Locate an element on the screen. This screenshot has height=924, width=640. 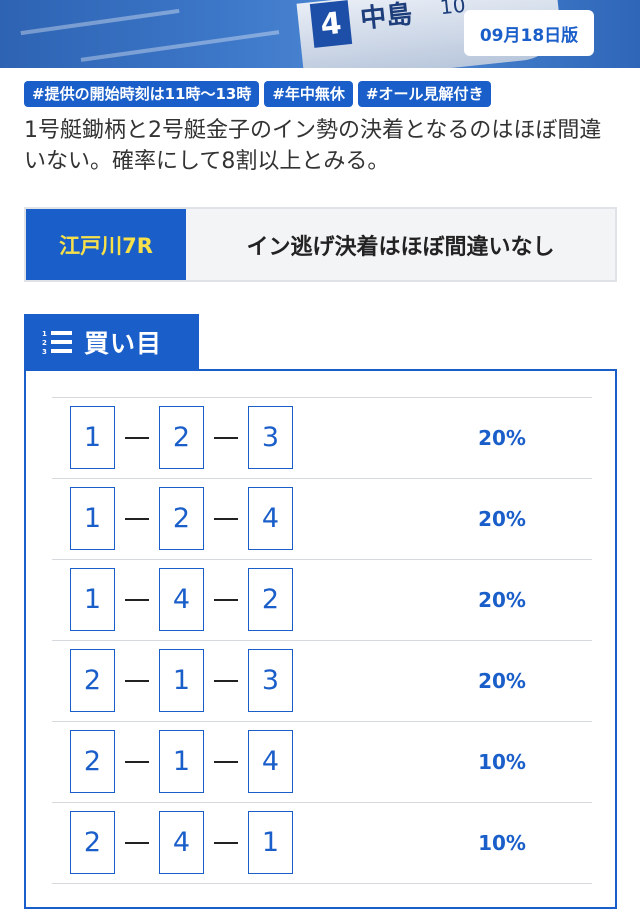
tag-list: #提供の開始時刻は11時〜13時 #年中無休 #オール見解付き is located at coordinates (258, 94).